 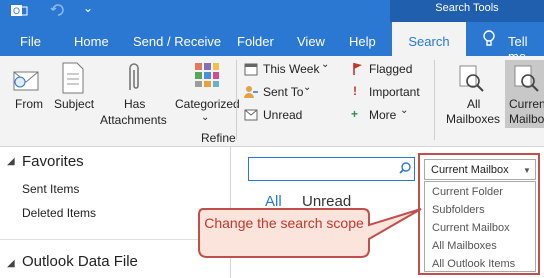 I want to click on folder-sent-items: Sent Items, so click(x=50, y=189).